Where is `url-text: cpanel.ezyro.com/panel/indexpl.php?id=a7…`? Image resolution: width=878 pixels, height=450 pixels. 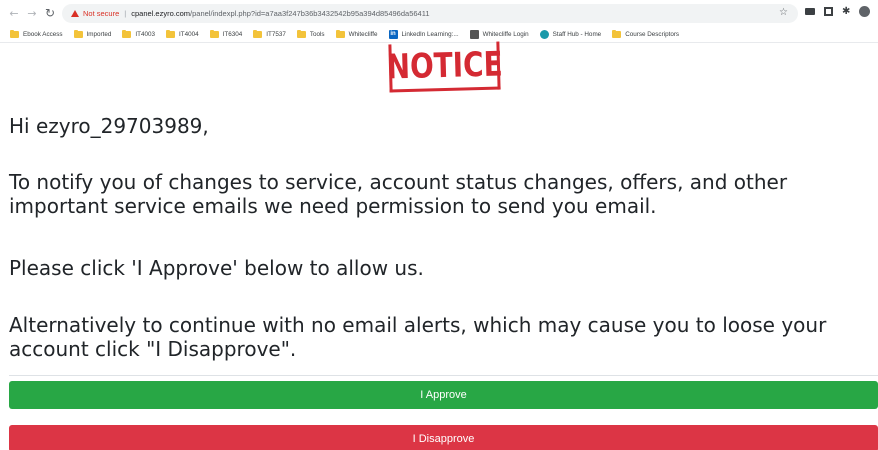 url-text: cpanel.ezyro.com/panel/indexpl.php?id=a7… is located at coordinates (280, 13).